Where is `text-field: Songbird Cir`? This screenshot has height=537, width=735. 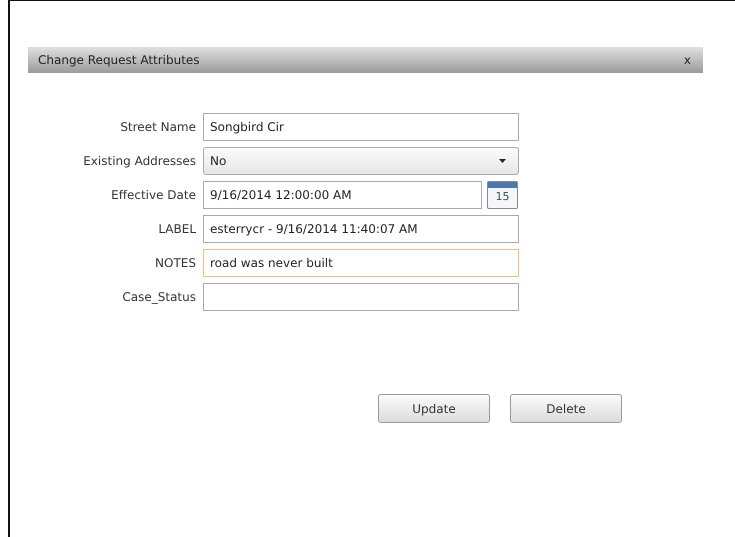
text-field: Songbird Cir is located at coordinates (361, 127).